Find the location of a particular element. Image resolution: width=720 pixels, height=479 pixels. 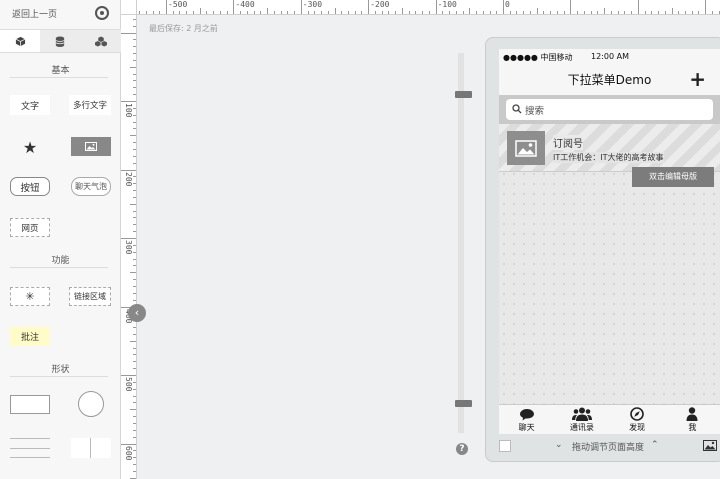

edit-master-button: 双击编辑母版 is located at coordinates (673, 177).